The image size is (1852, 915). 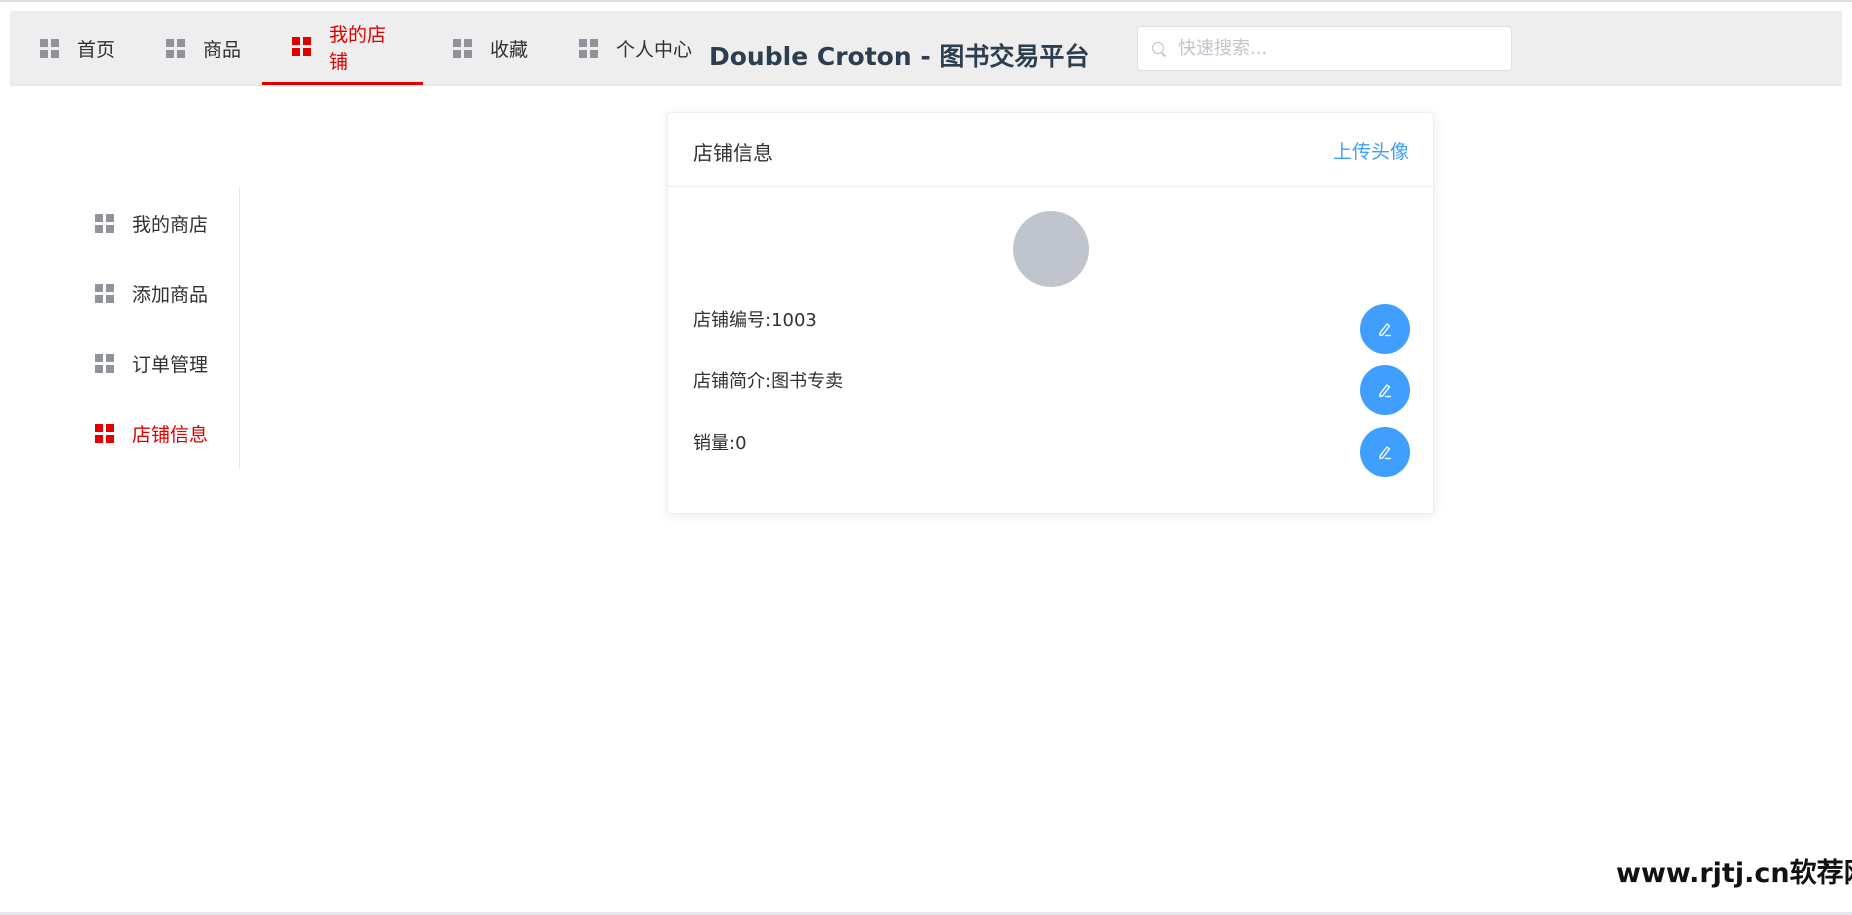 I want to click on edit-sales-button, so click(x=1385, y=452).